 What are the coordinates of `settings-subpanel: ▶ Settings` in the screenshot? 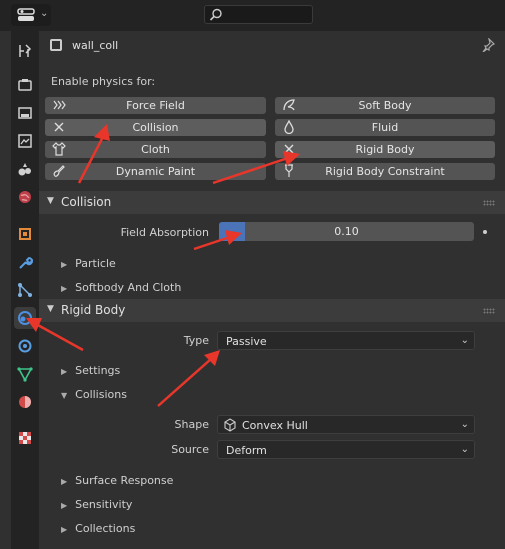 It's located at (90, 373).